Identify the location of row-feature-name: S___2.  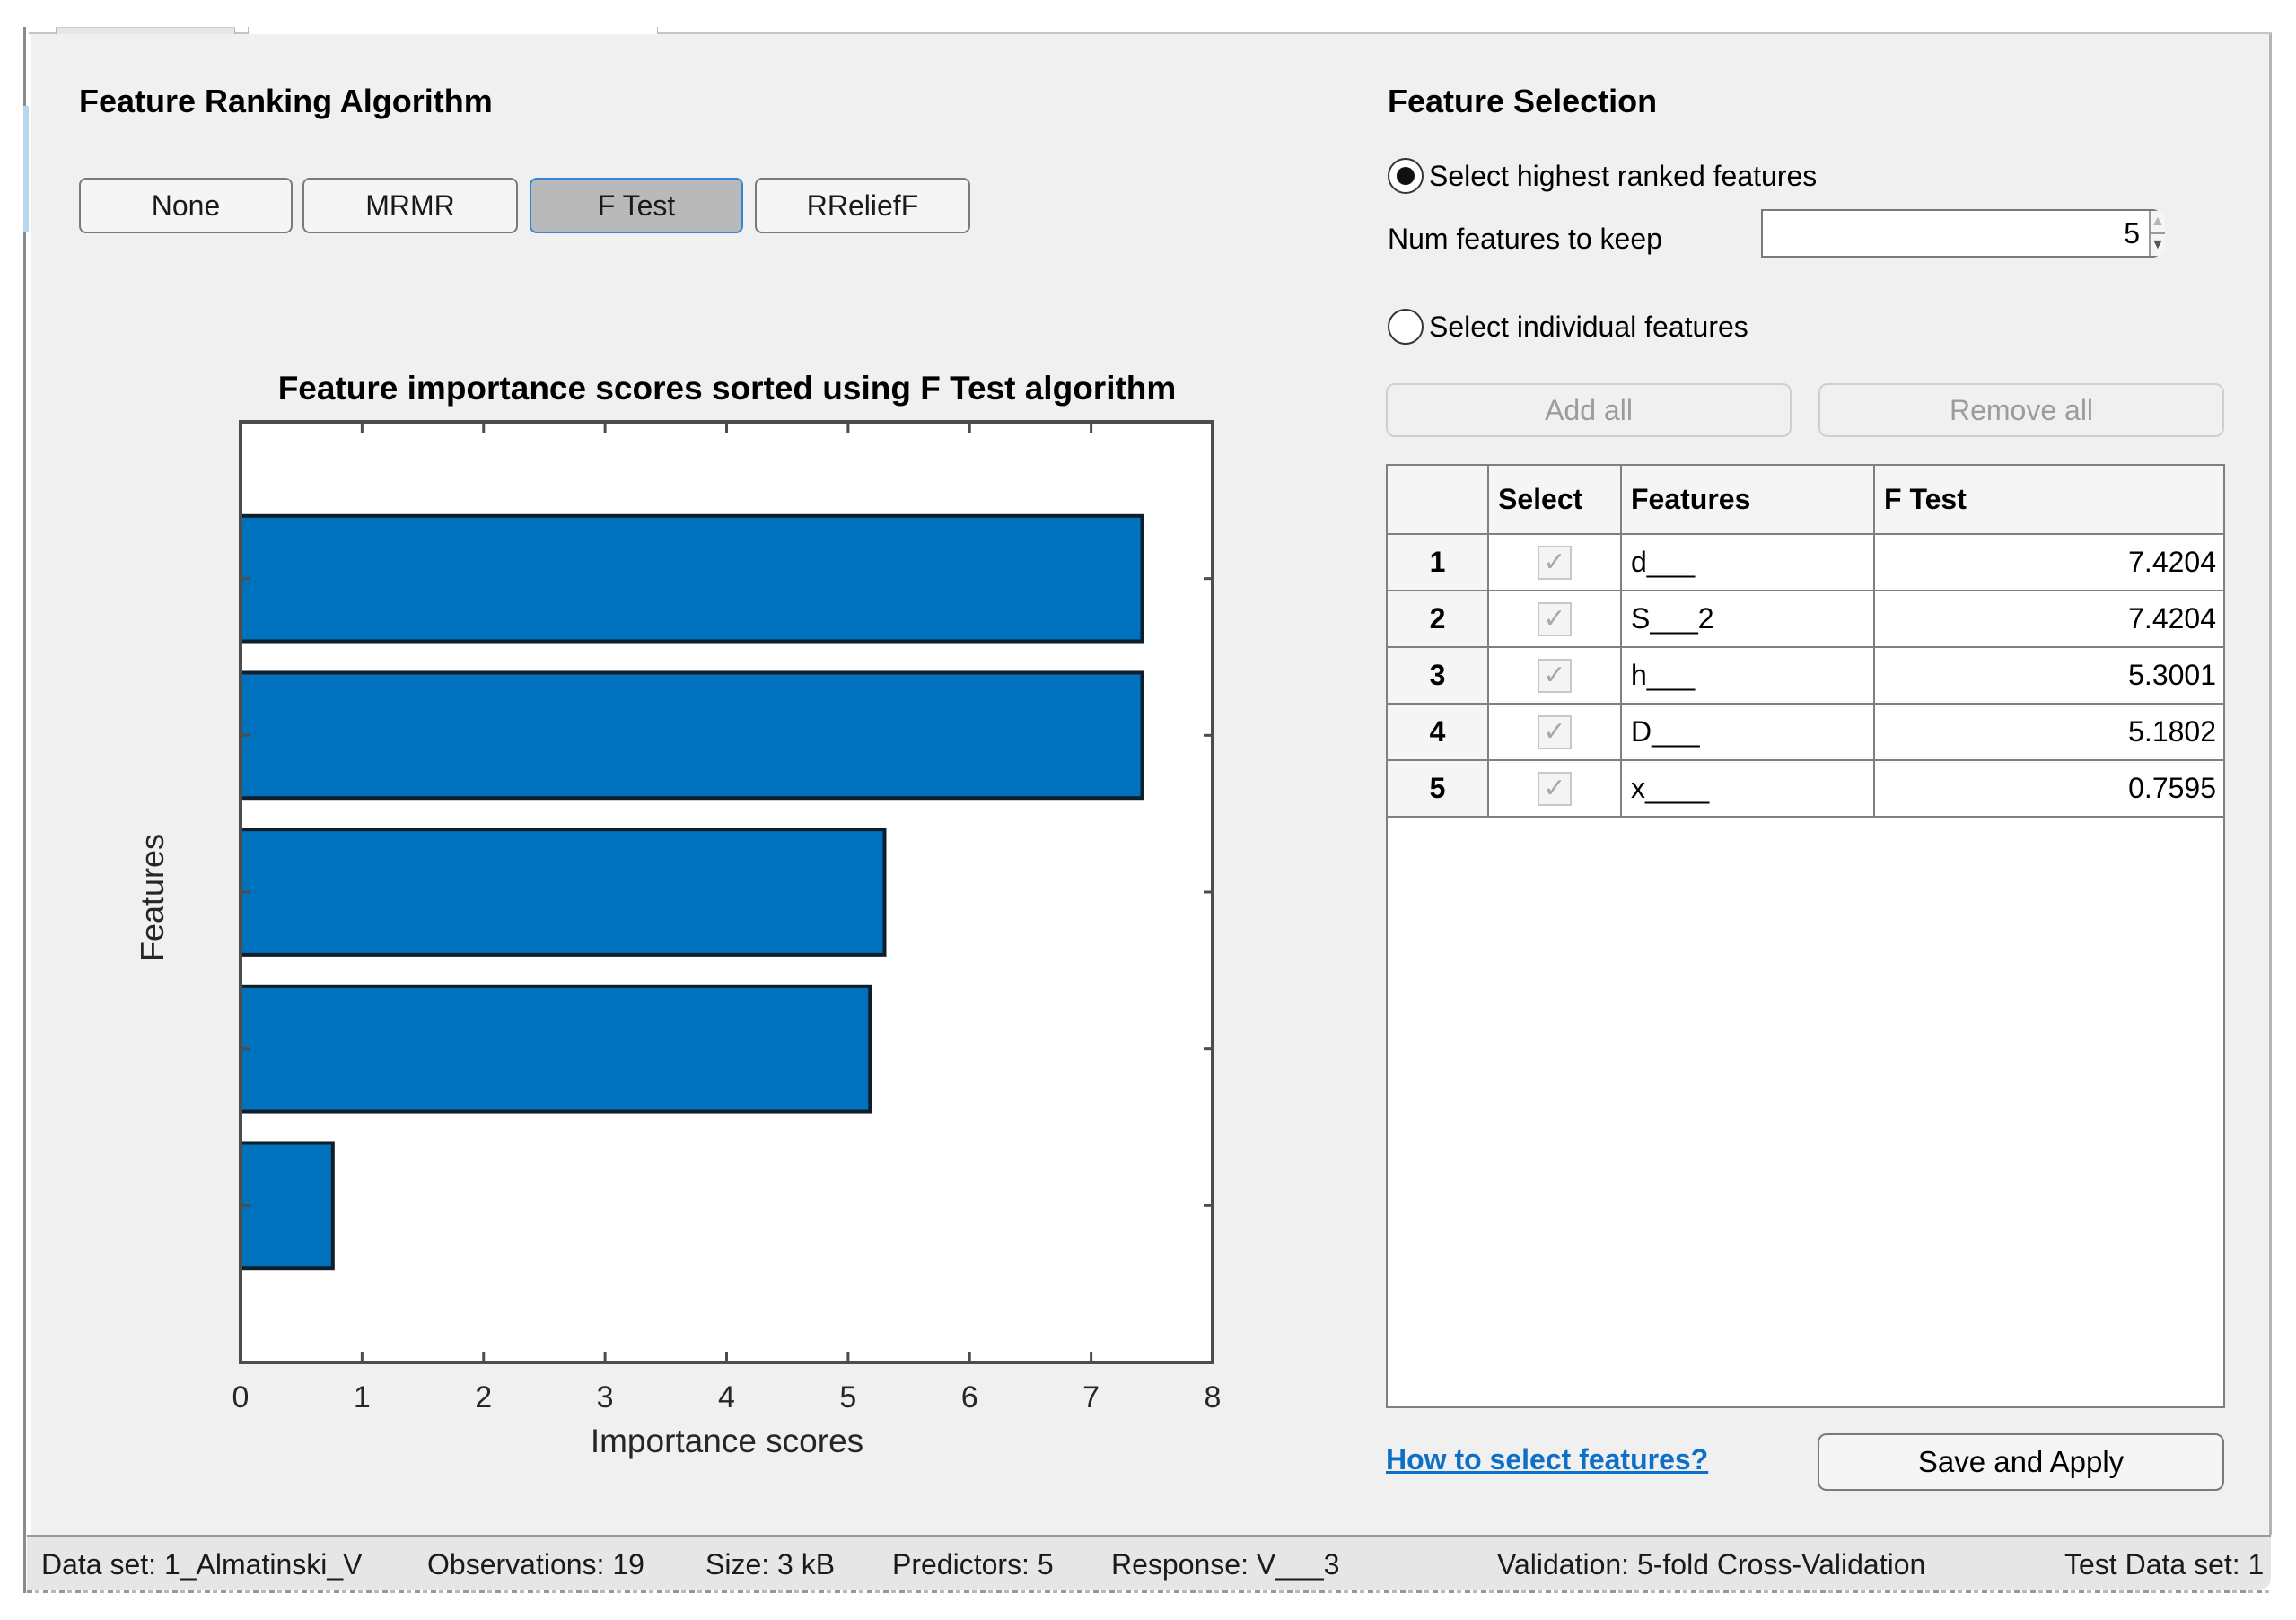
(1747, 619).